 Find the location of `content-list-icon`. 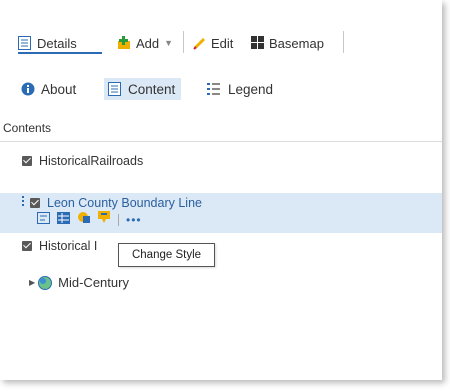

content-list-icon is located at coordinates (114, 89).